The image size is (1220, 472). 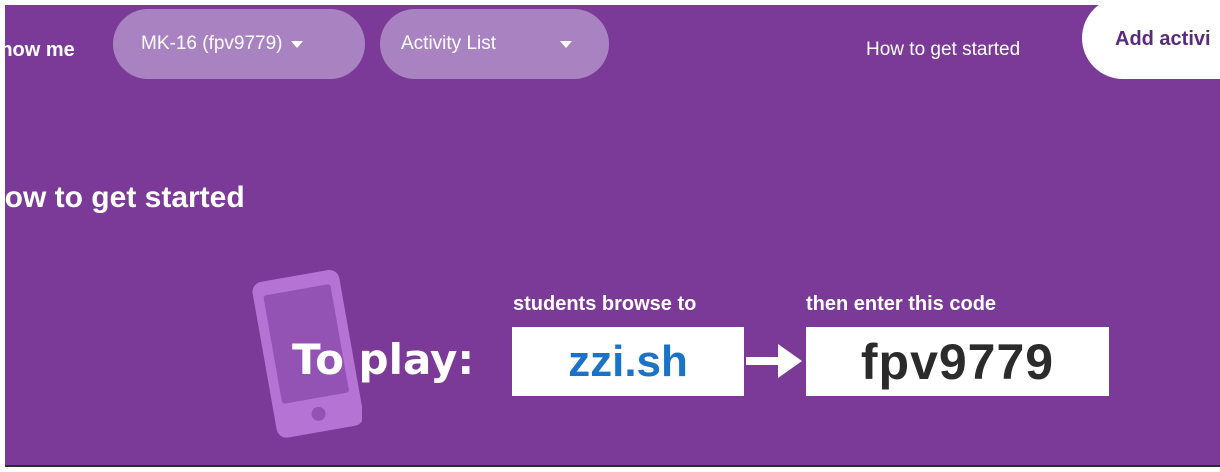 I want to click on session-select: MK-16 (fpv9779), so click(x=239, y=44).